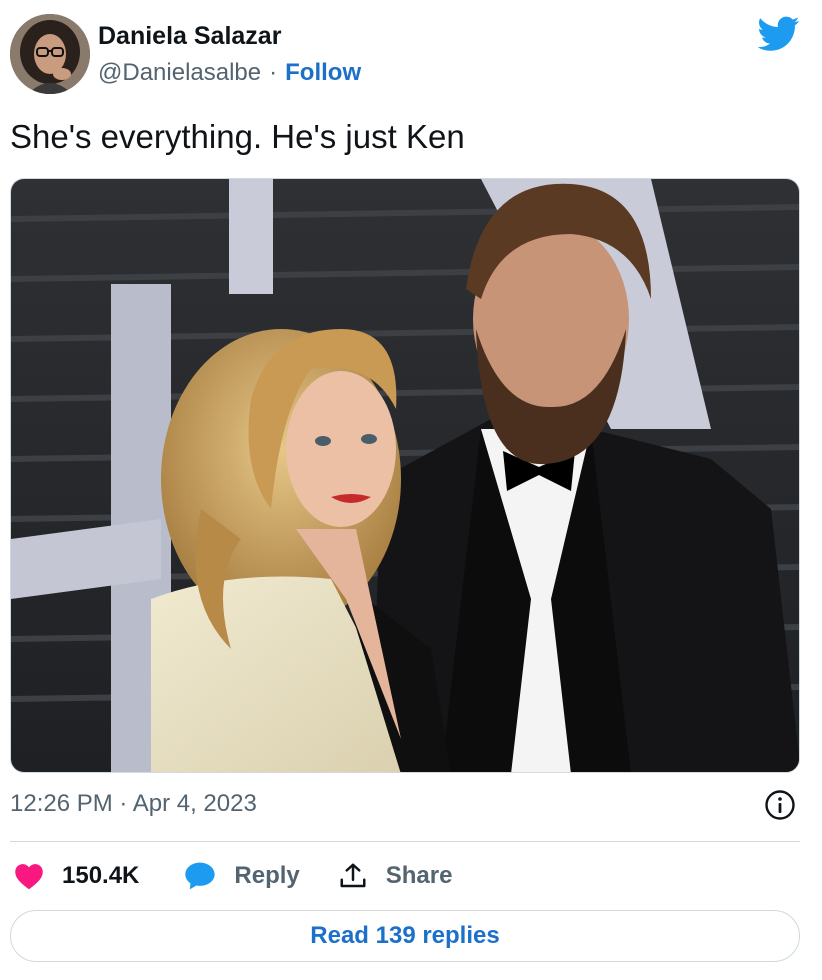  What do you see at coordinates (405, 936) in the screenshot?
I see `read-replies-button: Read 139 replies` at bounding box center [405, 936].